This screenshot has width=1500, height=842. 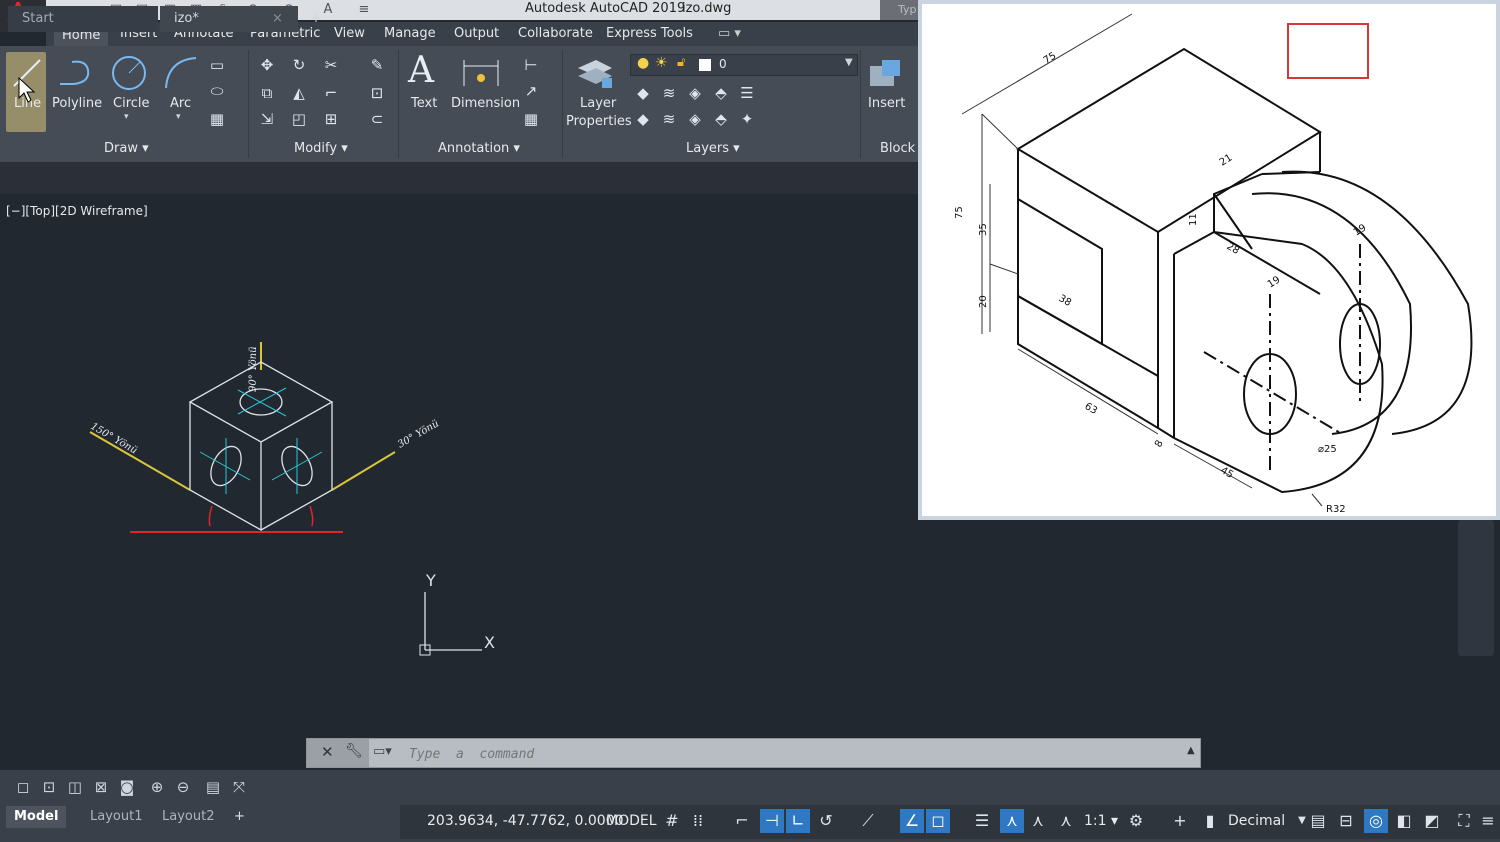 I want to click on tab-view: View, so click(x=349, y=34).